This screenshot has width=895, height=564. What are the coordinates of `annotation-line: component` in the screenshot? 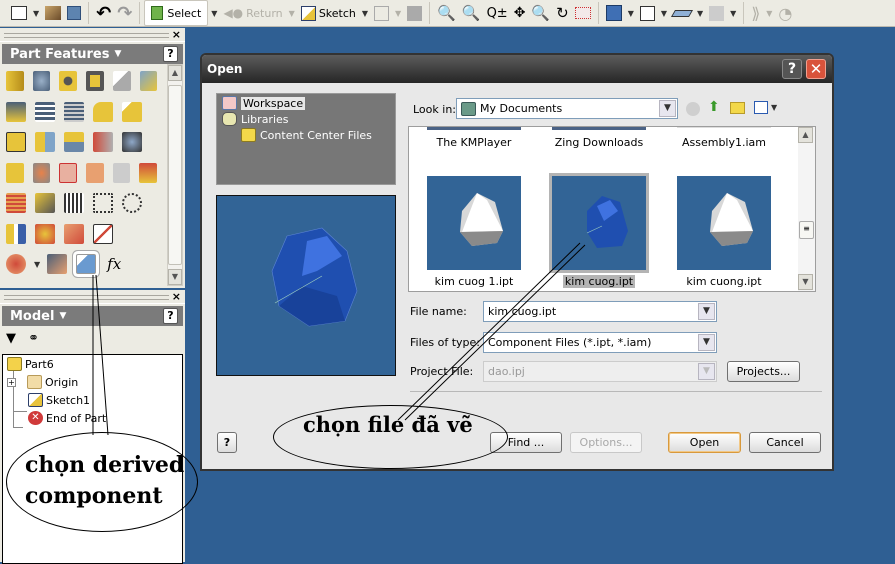 It's located at (94, 496).